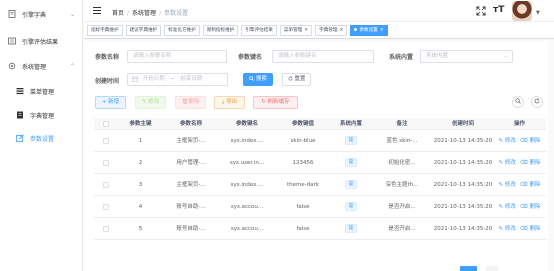 The image size is (554, 271). What do you see at coordinates (191, 79) in the screenshot?
I see `end-date-placeholder: 结束日期` at bounding box center [191, 79].